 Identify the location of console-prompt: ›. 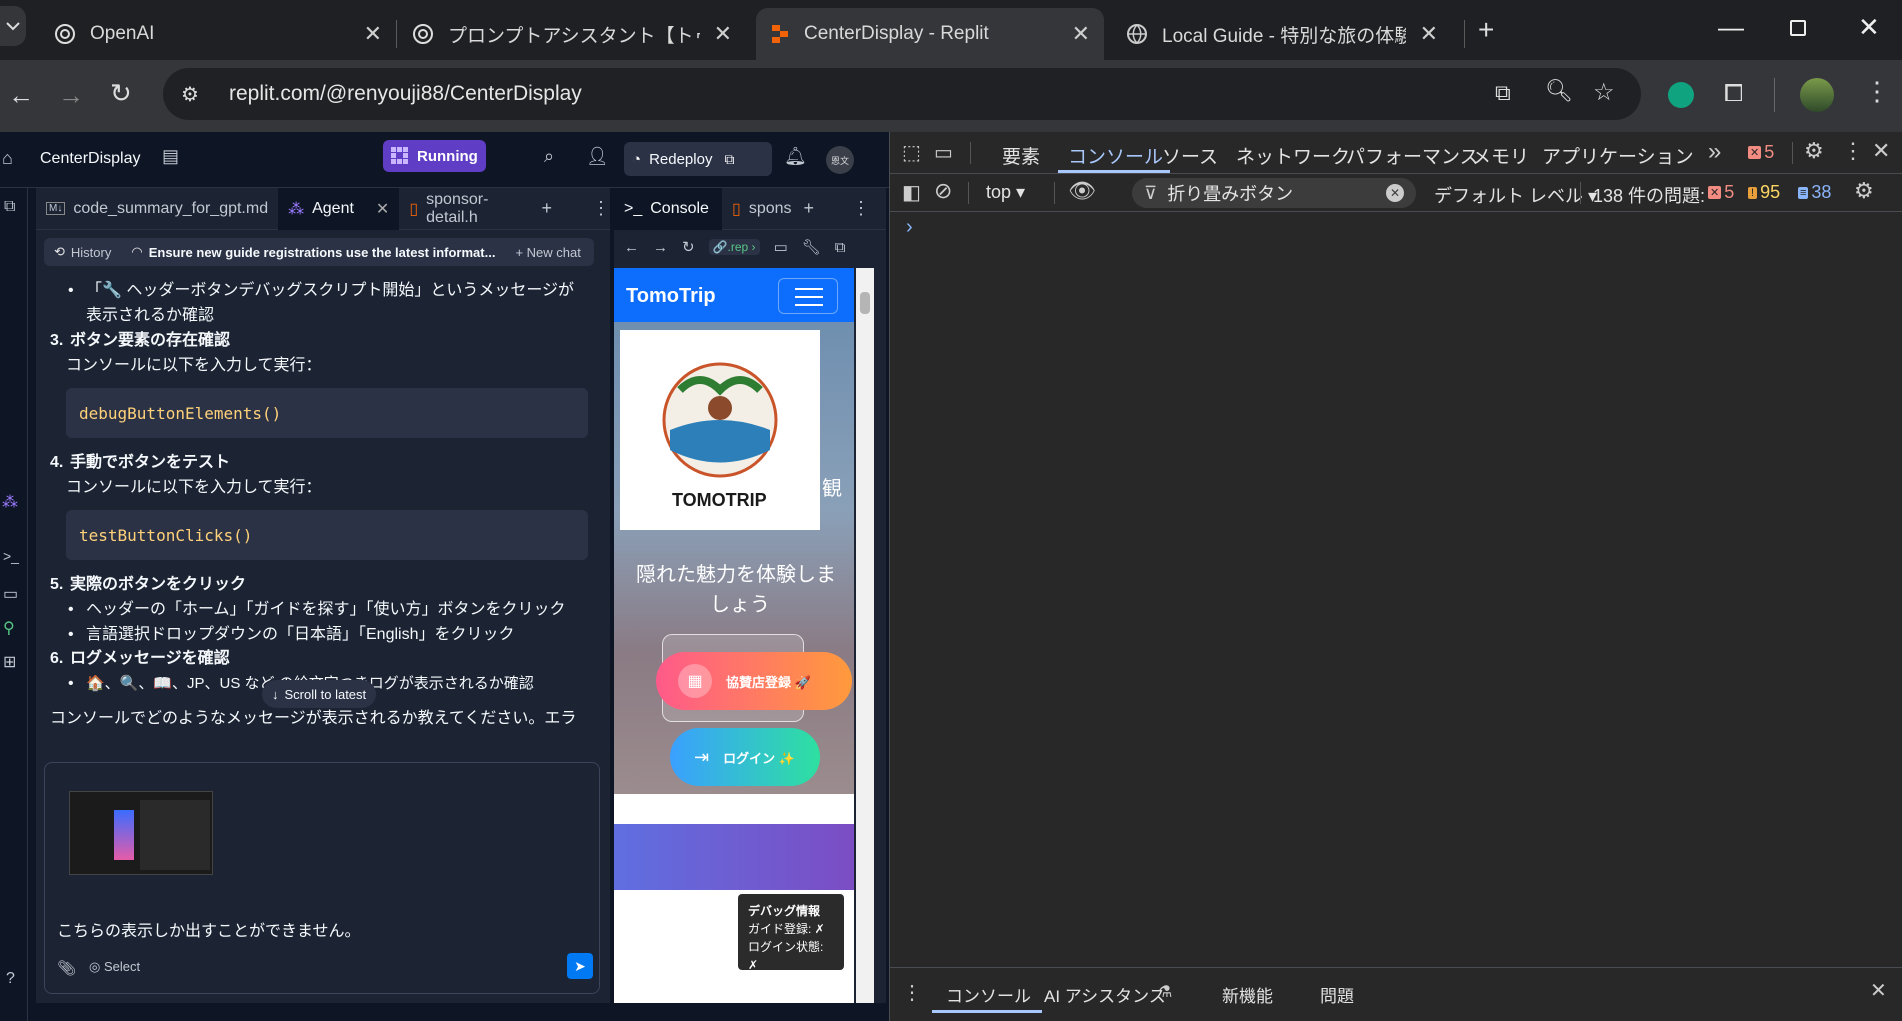
(909, 227).